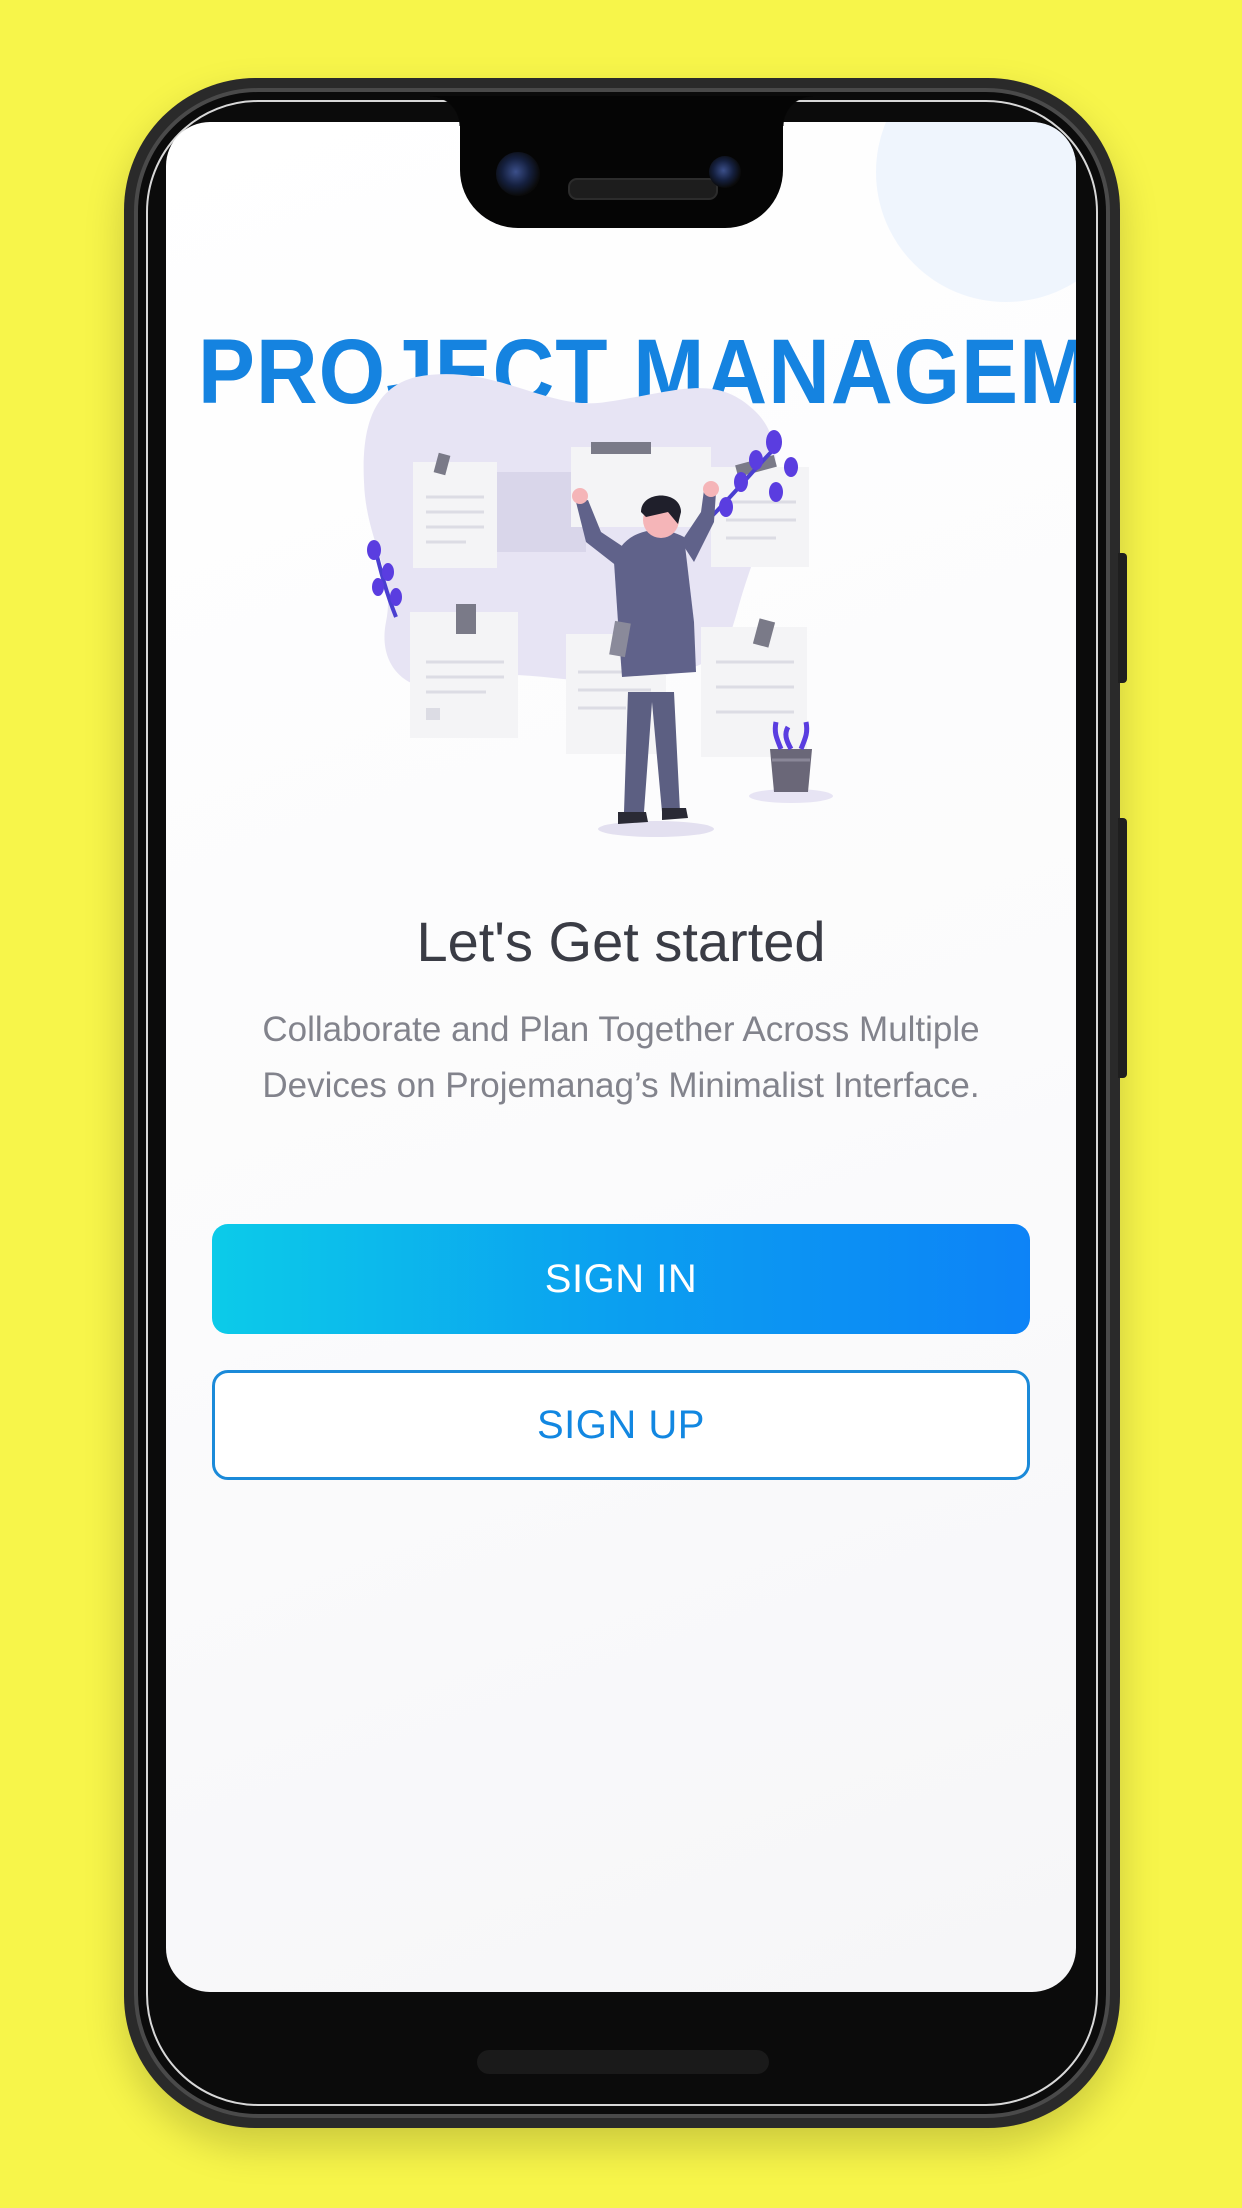  I want to click on earpiece-speaker, so click(643, 189).